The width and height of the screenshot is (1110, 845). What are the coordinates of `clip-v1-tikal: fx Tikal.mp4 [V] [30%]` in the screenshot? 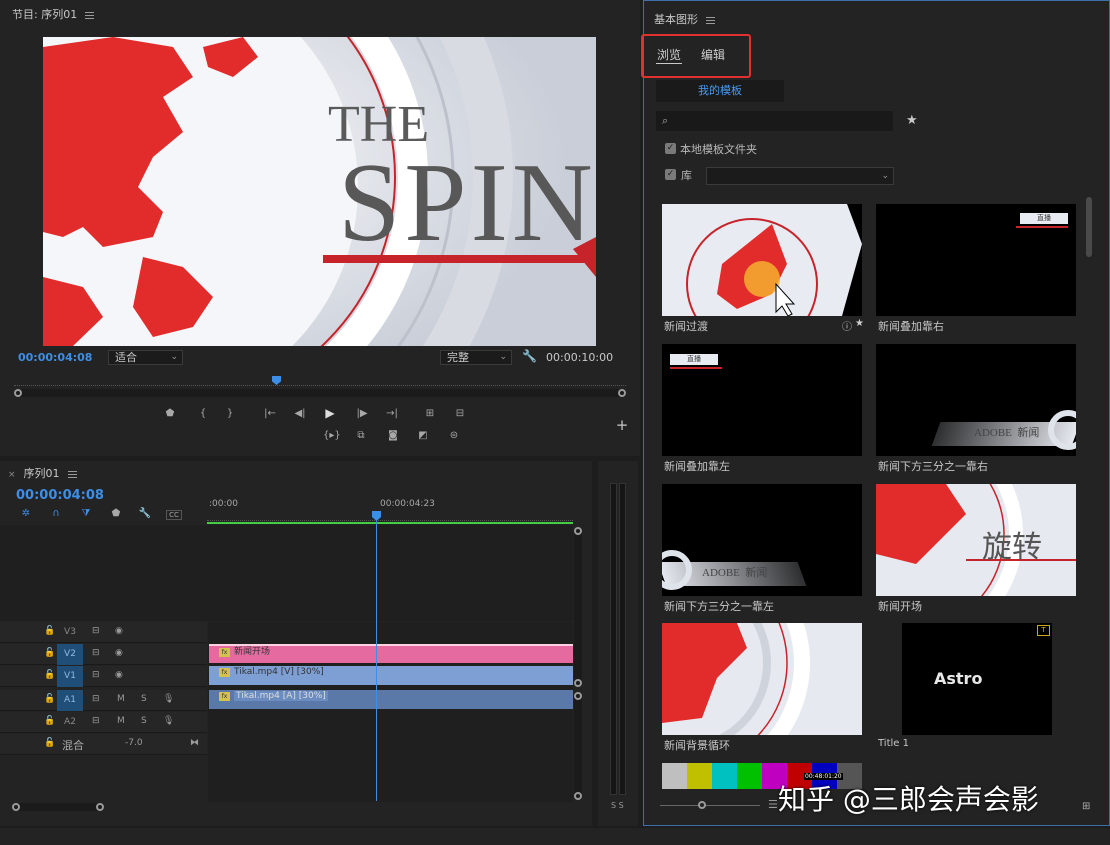 It's located at (391, 675).